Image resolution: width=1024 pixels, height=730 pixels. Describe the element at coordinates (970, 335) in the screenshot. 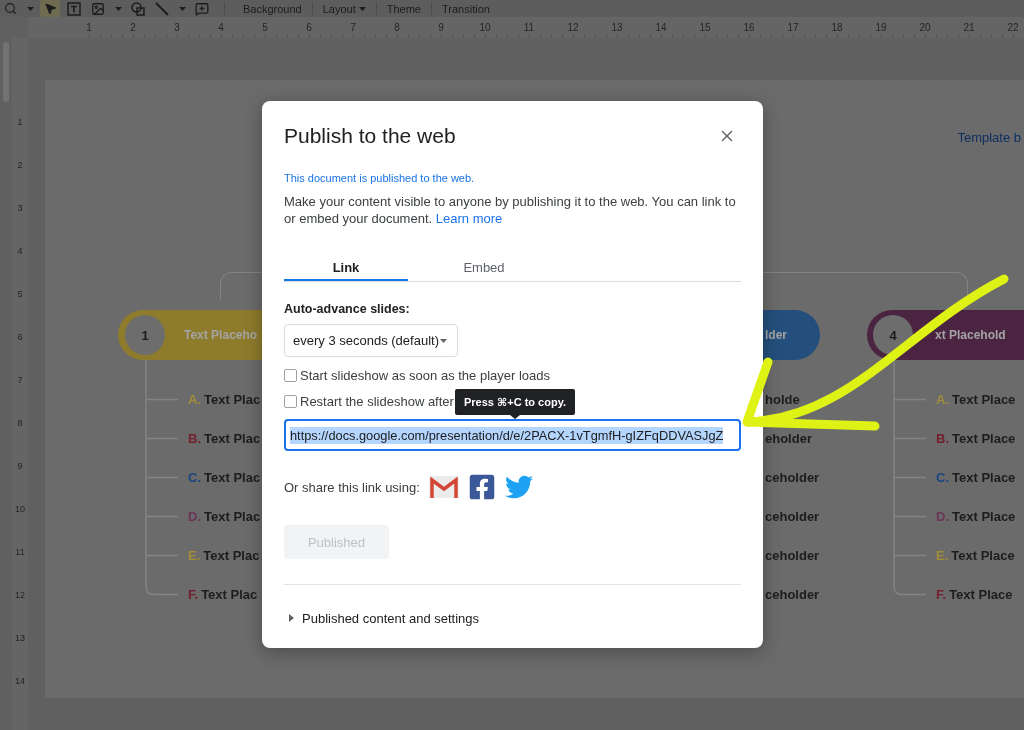

I see `pill-title: xt Placehold` at that location.